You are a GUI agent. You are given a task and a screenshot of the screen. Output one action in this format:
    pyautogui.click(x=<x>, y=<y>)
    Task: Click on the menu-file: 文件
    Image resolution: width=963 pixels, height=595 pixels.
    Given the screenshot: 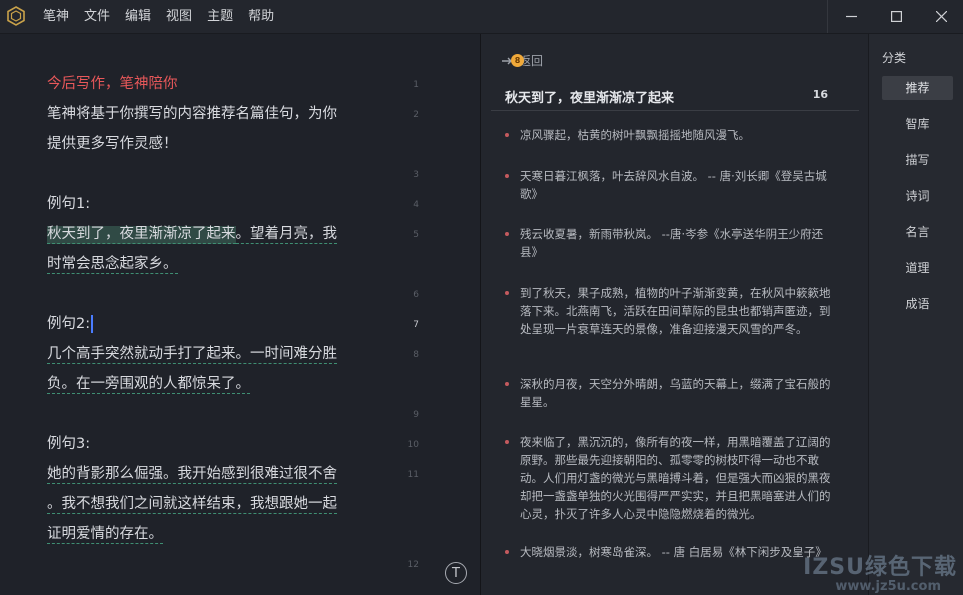 What is the action you would take?
    pyautogui.click(x=97, y=16)
    